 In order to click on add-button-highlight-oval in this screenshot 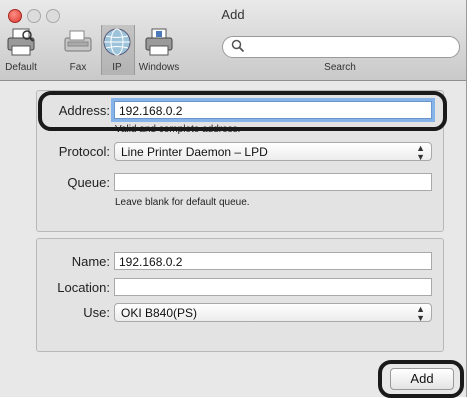, I will do `click(421, 379)`.